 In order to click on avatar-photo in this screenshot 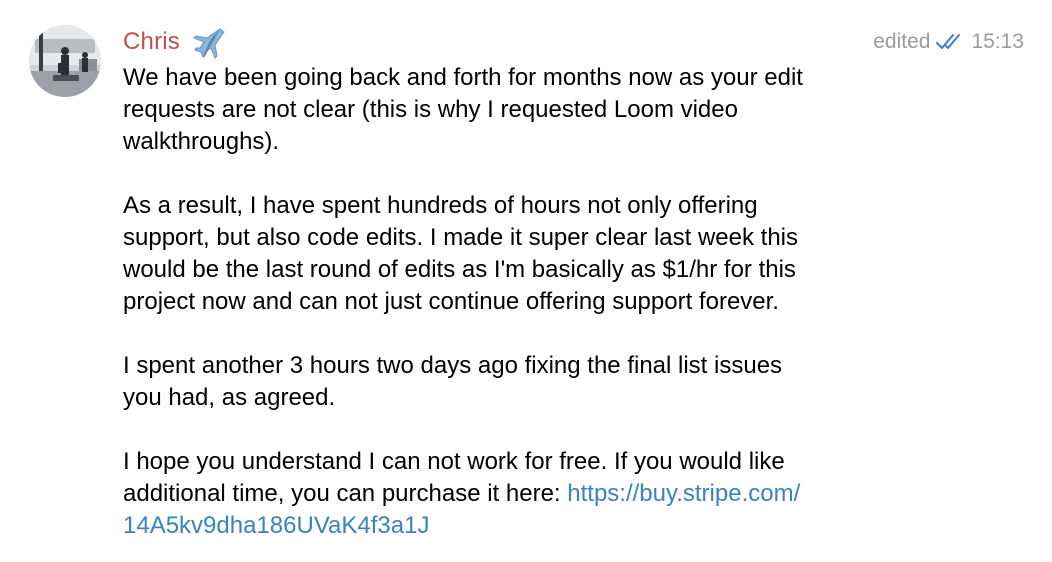, I will do `click(65, 61)`.